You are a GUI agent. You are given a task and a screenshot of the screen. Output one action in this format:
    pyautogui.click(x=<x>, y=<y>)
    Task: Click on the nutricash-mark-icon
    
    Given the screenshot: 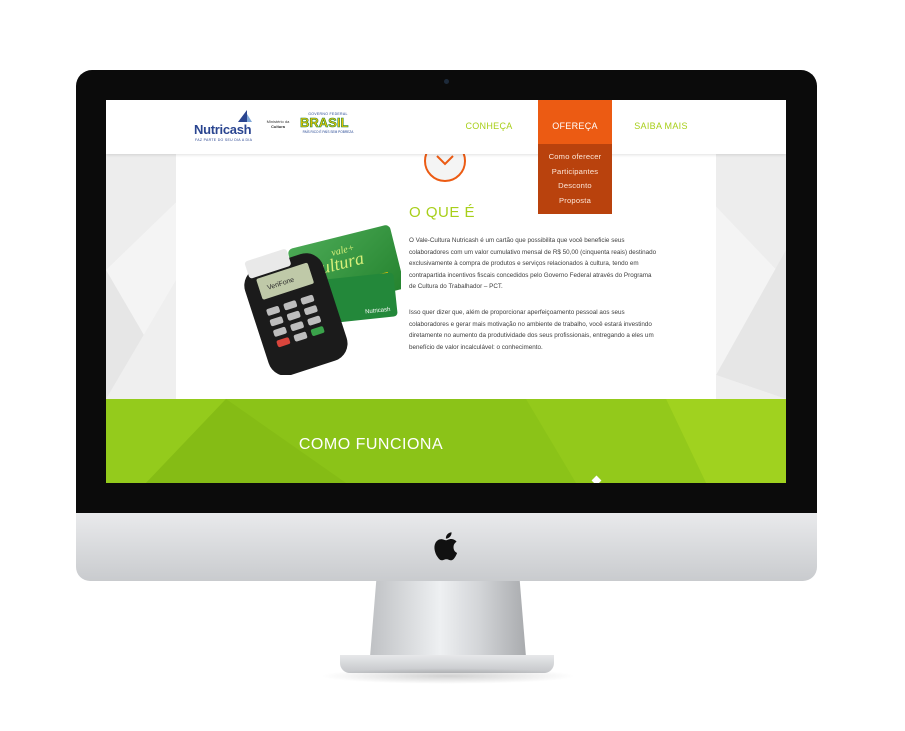 What is the action you would take?
    pyautogui.click(x=245, y=116)
    